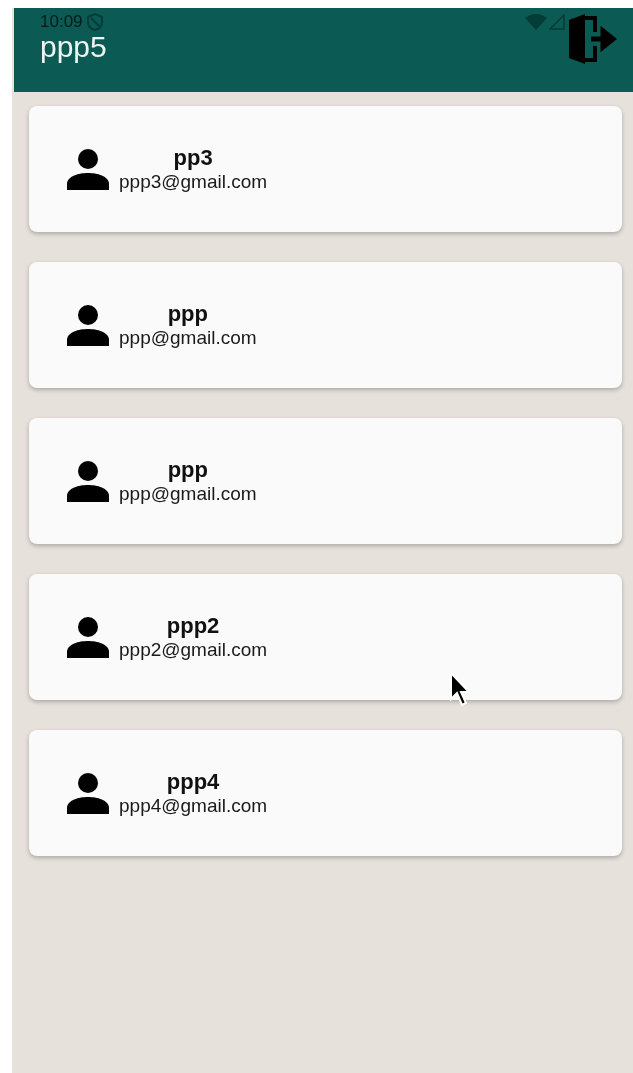  What do you see at coordinates (61, 22) in the screenshot?
I see `status-time: 10:09` at bounding box center [61, 22].